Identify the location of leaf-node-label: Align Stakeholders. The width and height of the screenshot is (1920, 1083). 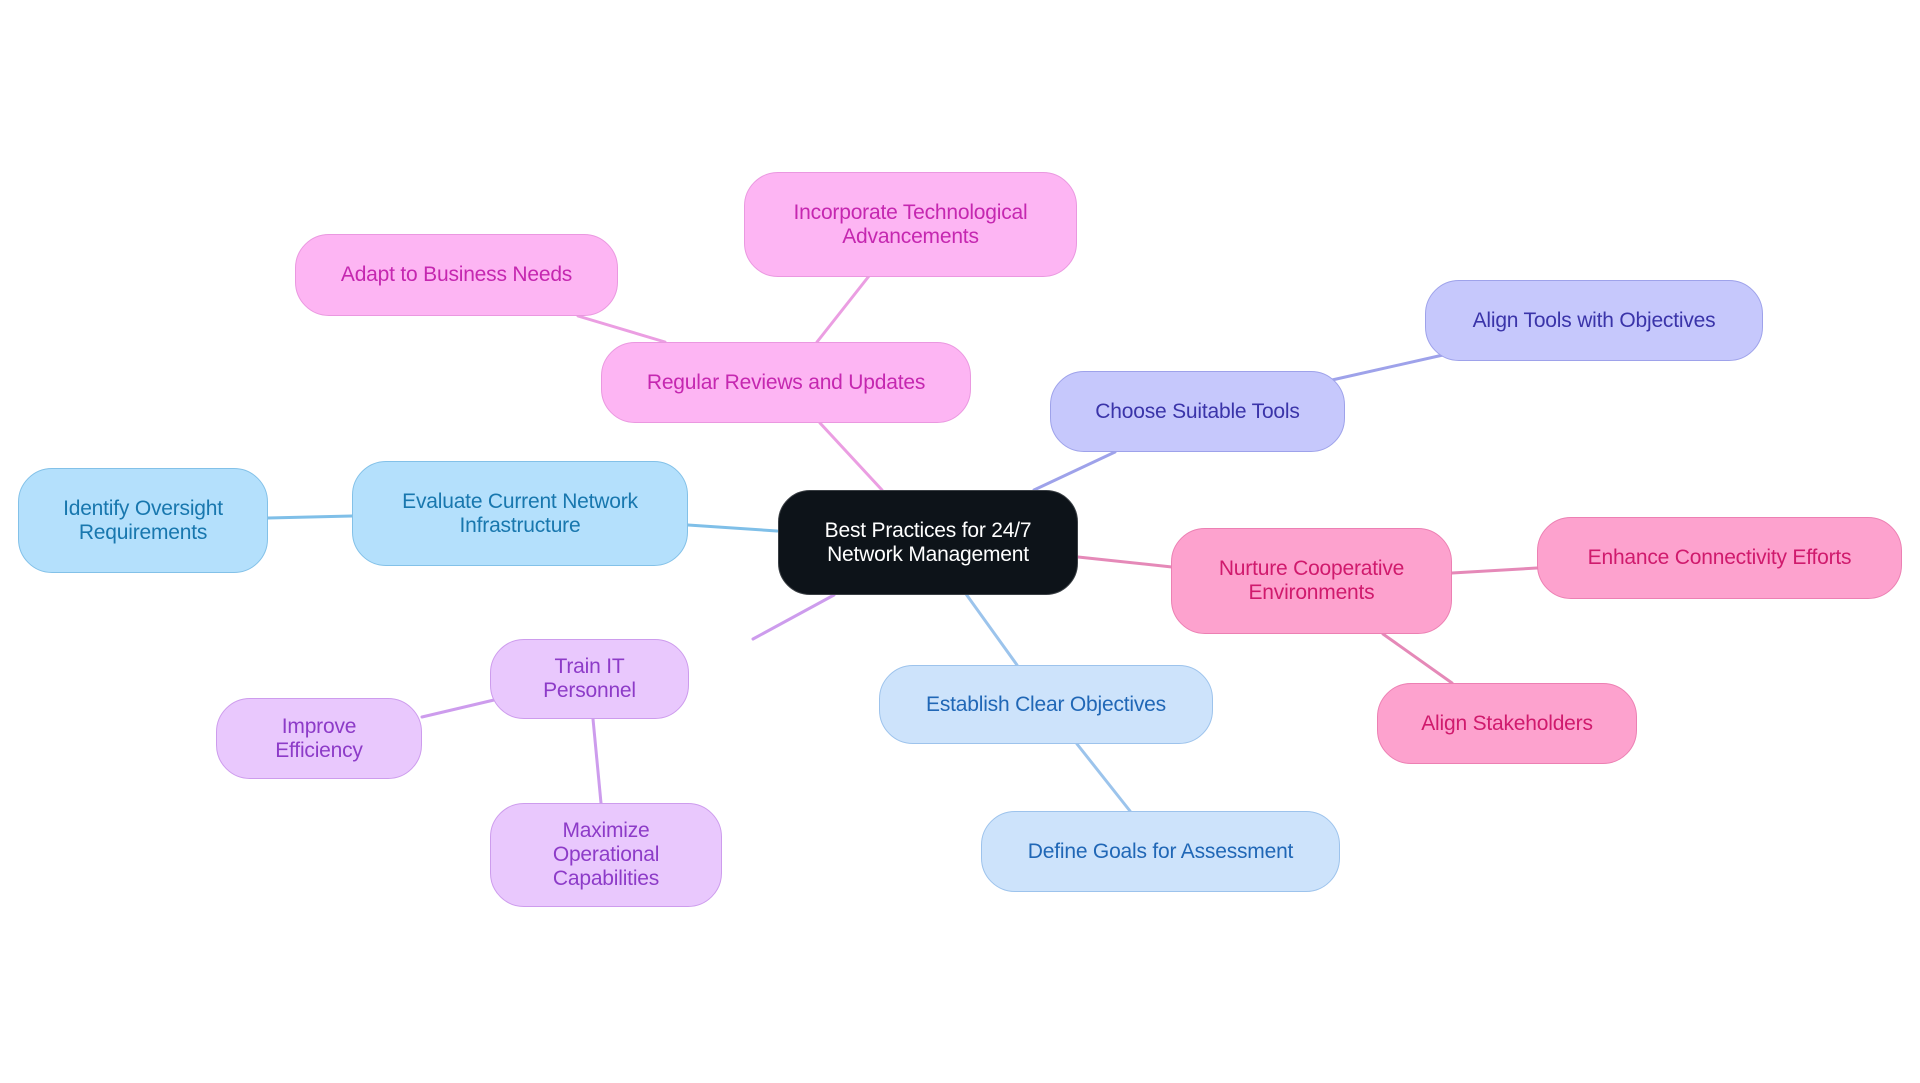
(1507, 723).